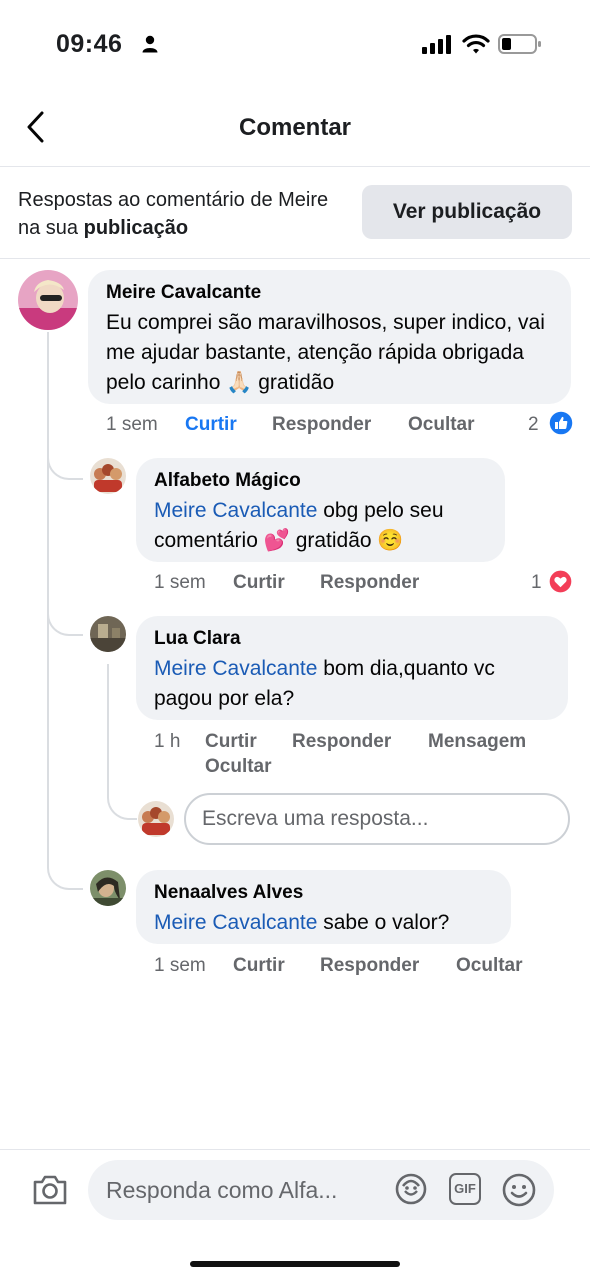 The height and width of the screenshot is (1280, 590). I want to click on signal-icon, so click(436, 44).